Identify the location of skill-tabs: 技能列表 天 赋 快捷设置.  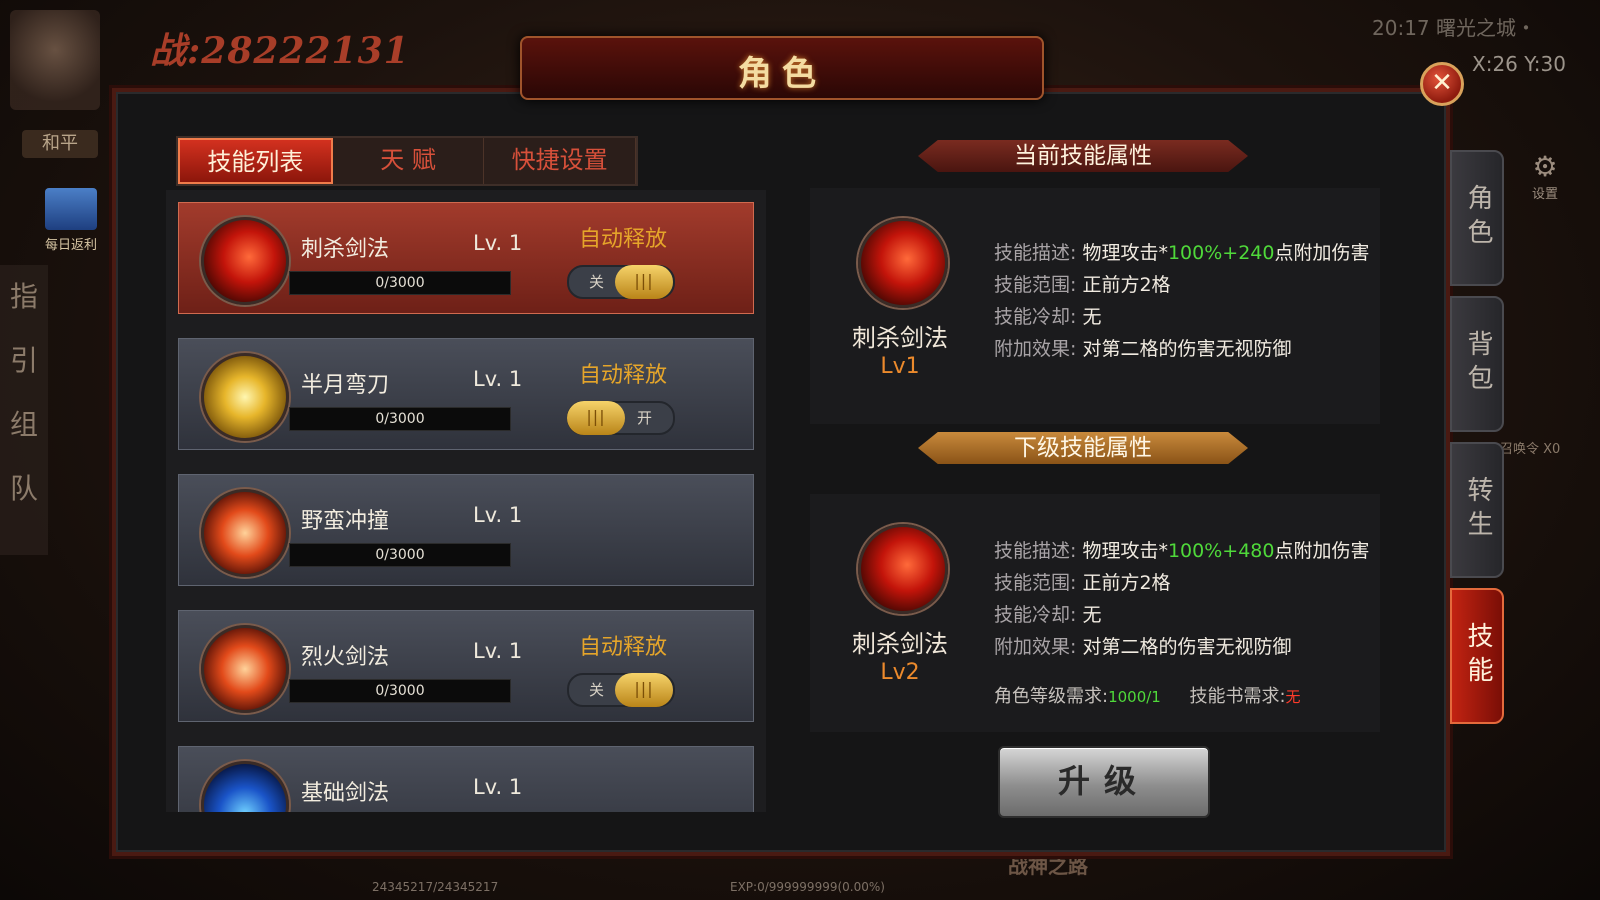
(407, 161).